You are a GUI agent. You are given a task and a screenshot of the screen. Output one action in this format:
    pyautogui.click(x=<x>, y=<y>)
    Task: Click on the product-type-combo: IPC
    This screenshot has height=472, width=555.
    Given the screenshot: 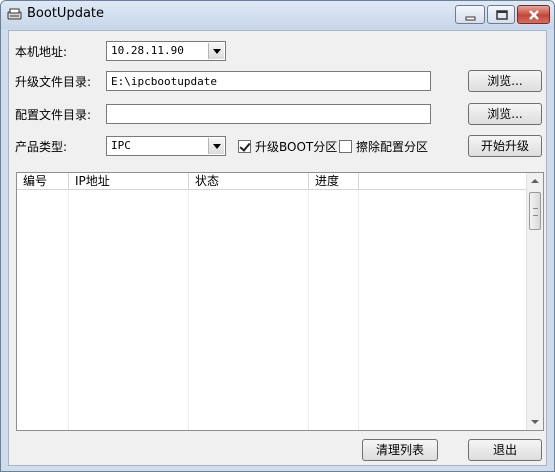 What is the action you would take?
    pyautogui.click(x=166, y=146)
    